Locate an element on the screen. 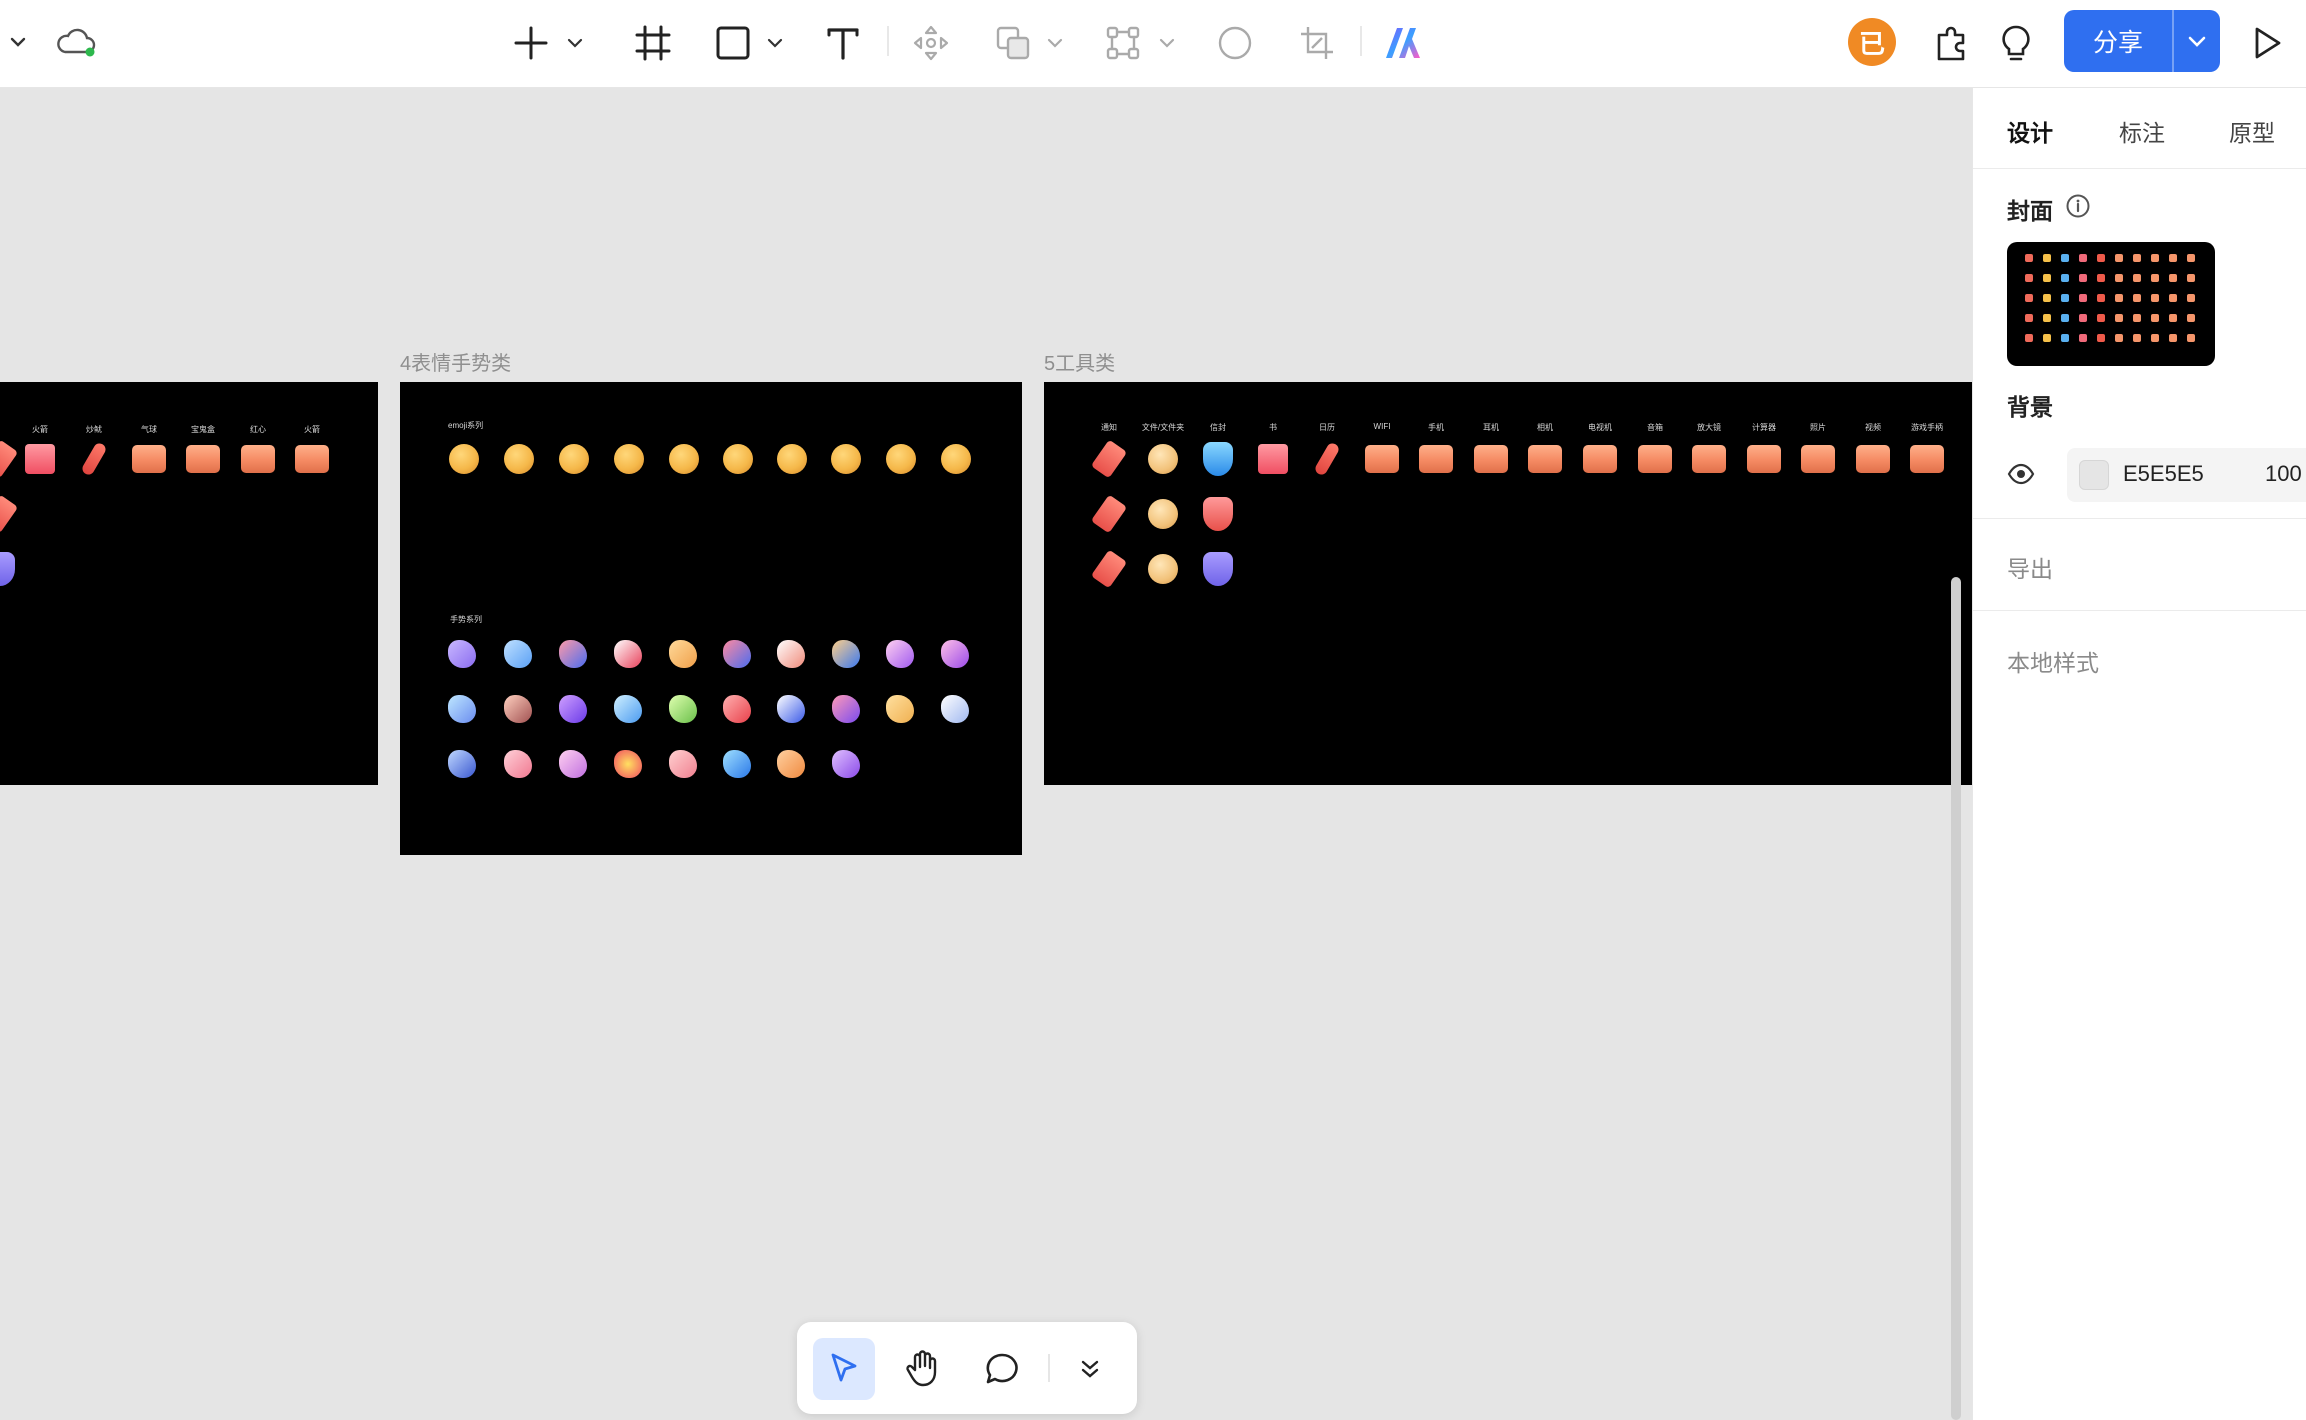 The height and width of the screenshot is (1420, 2306). add-menu-chevron-icon is located at coordinates (575, 43).